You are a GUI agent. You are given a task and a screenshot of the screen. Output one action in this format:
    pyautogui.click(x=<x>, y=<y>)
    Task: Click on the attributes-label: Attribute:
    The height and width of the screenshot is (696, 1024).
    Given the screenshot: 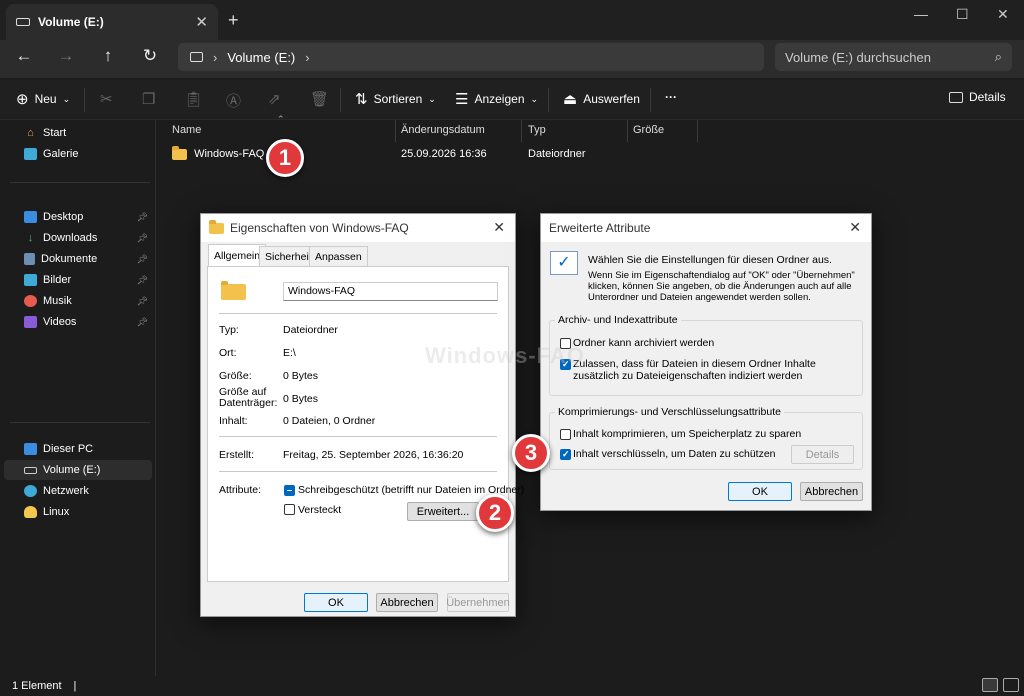 What is the action you would take?
    pyautogui.click(x=240, y=490)
    